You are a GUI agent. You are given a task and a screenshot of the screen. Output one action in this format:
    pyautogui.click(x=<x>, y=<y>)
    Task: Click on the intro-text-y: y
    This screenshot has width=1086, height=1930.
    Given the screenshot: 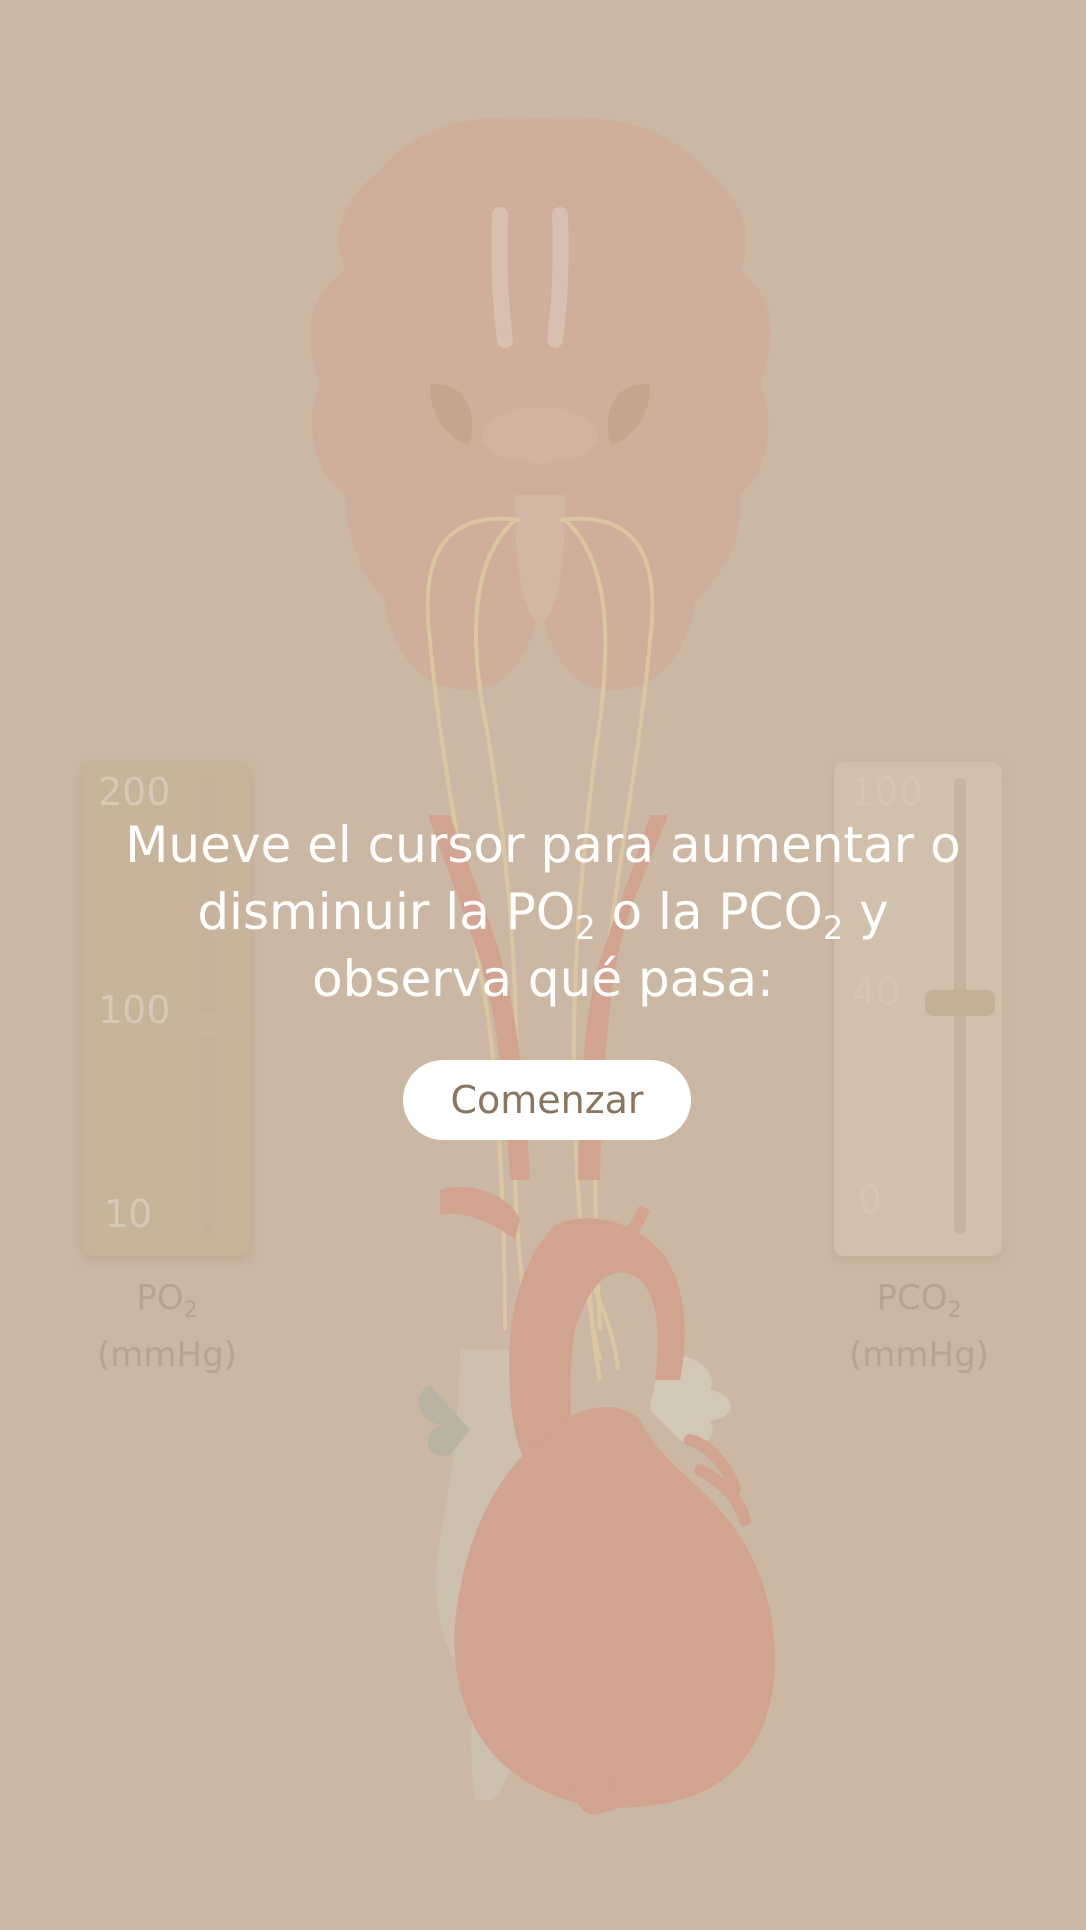 What is the action you would take?
    pyautogui.click(x=866, y=912)
    